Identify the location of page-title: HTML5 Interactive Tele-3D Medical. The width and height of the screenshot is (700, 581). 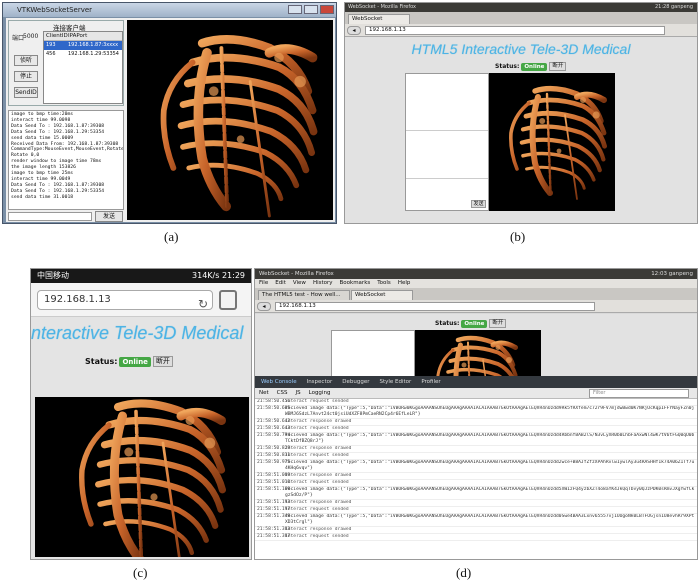
(521, 49).